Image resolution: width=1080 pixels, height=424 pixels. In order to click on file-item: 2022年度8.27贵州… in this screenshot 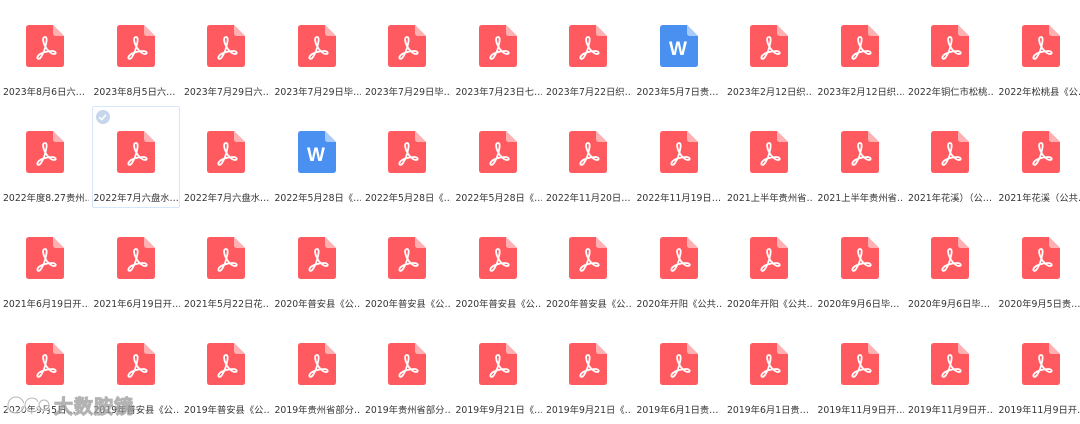, I will do `click(45, 157)`.